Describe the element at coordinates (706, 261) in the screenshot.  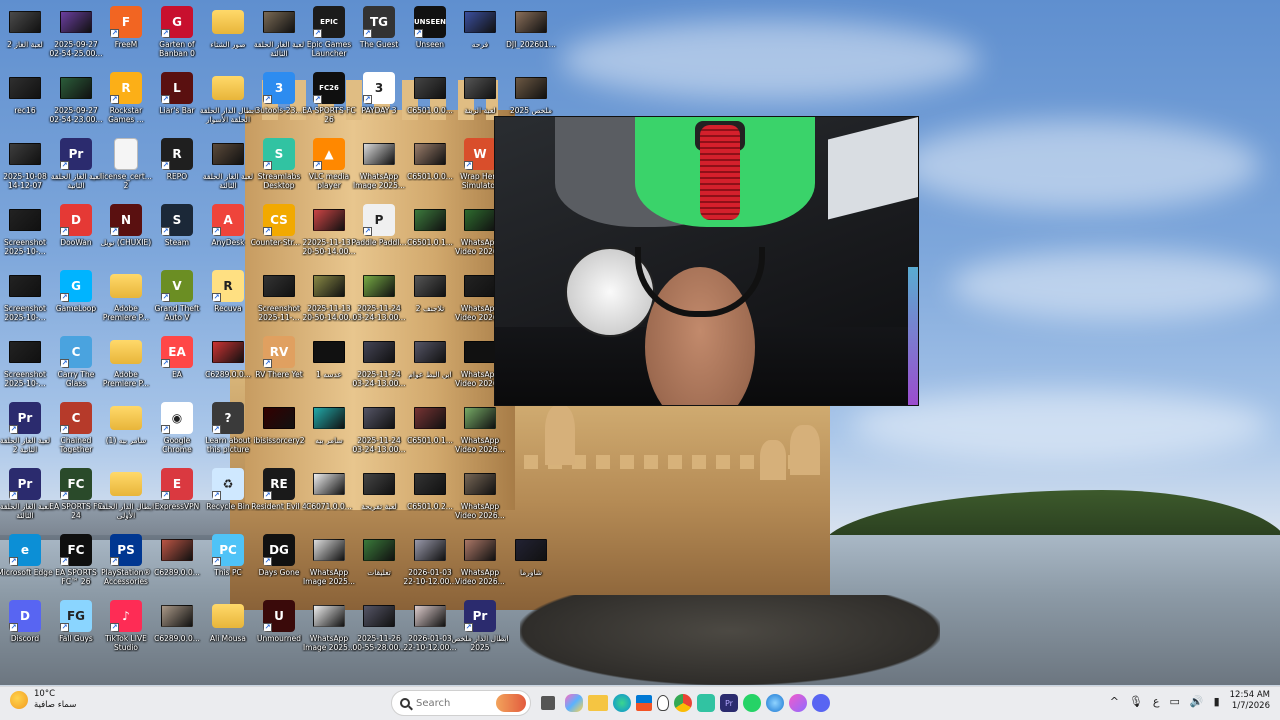
I see `webcam-overlay` at that location.